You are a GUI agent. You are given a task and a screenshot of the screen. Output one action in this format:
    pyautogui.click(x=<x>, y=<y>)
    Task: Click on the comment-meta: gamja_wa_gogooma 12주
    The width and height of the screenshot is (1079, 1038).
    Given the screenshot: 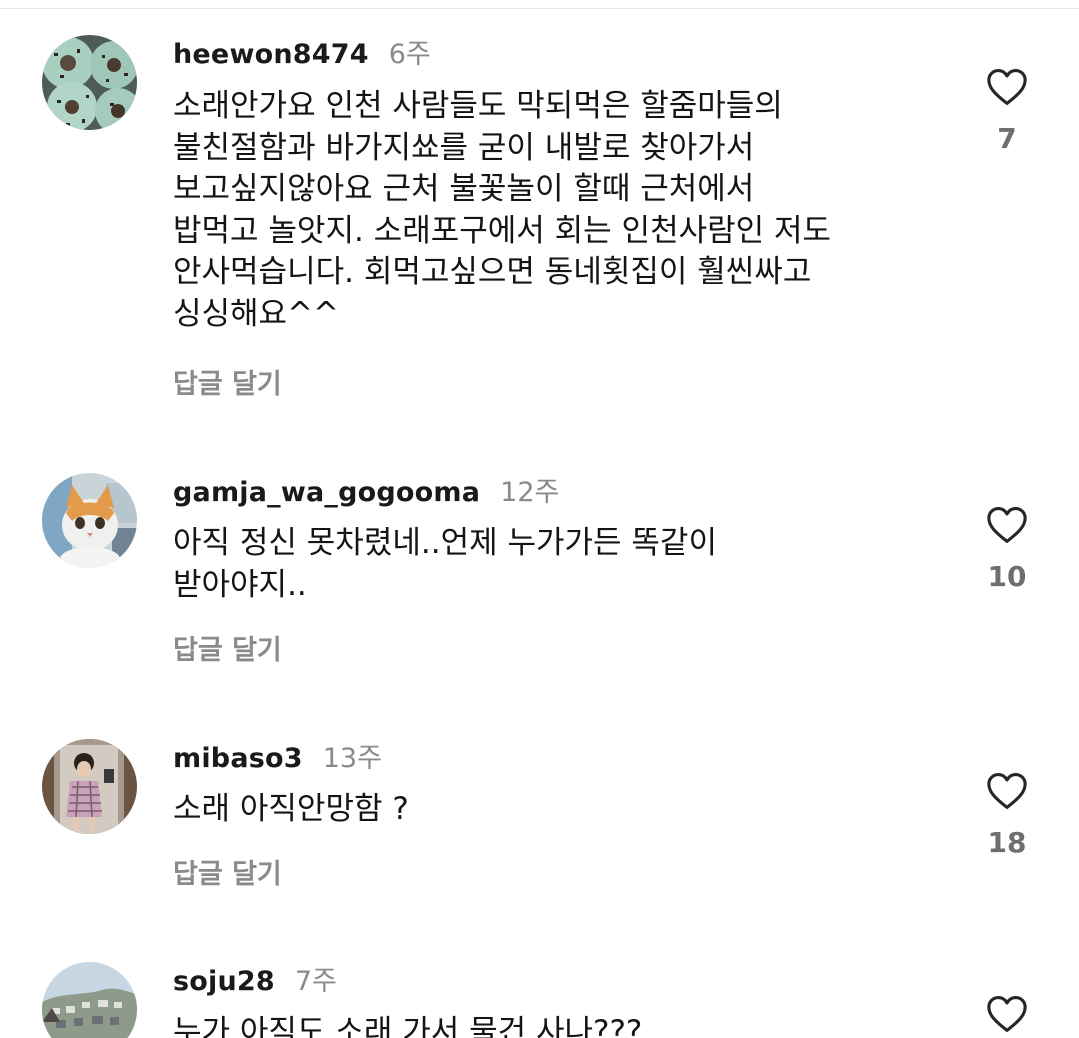 What is the action you would take?
    pyautogui.click(x=366, y=489)
    